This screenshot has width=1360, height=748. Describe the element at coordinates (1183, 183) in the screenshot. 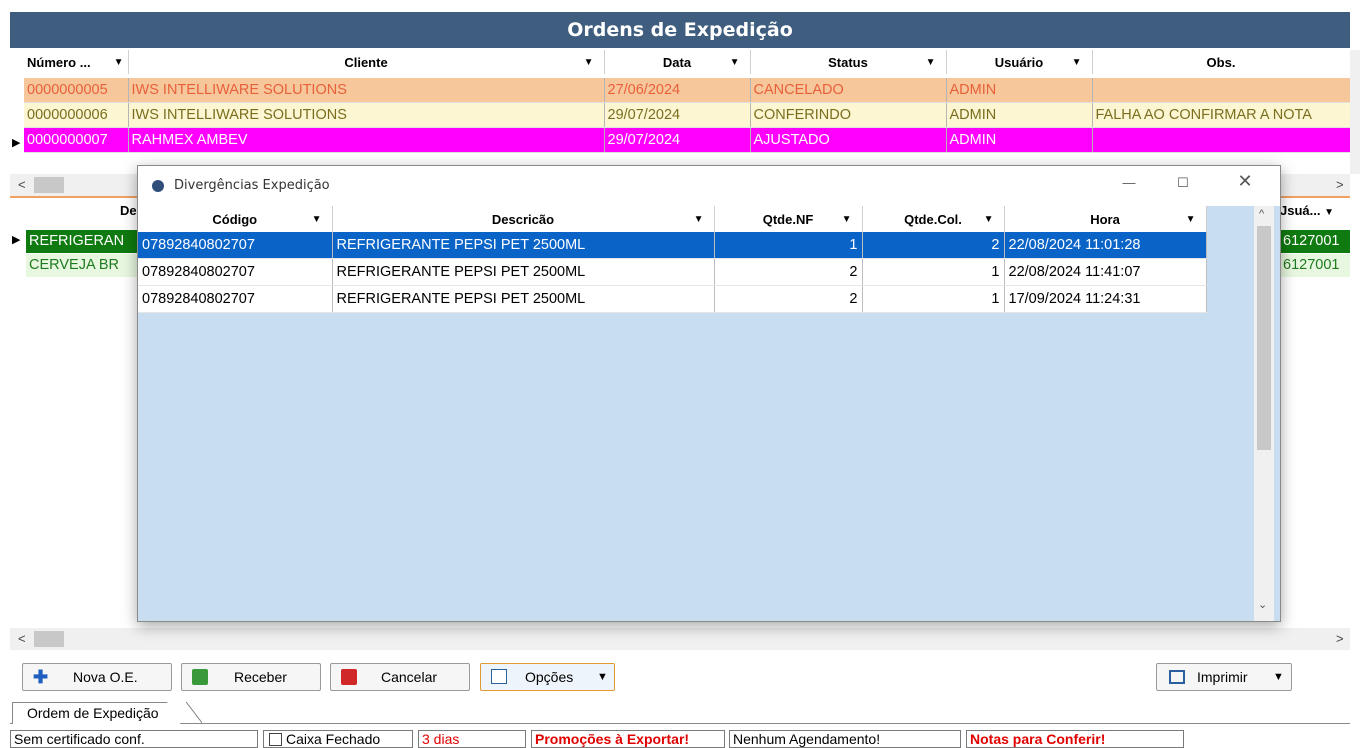

I see `maximize-button: ☐` at that location.